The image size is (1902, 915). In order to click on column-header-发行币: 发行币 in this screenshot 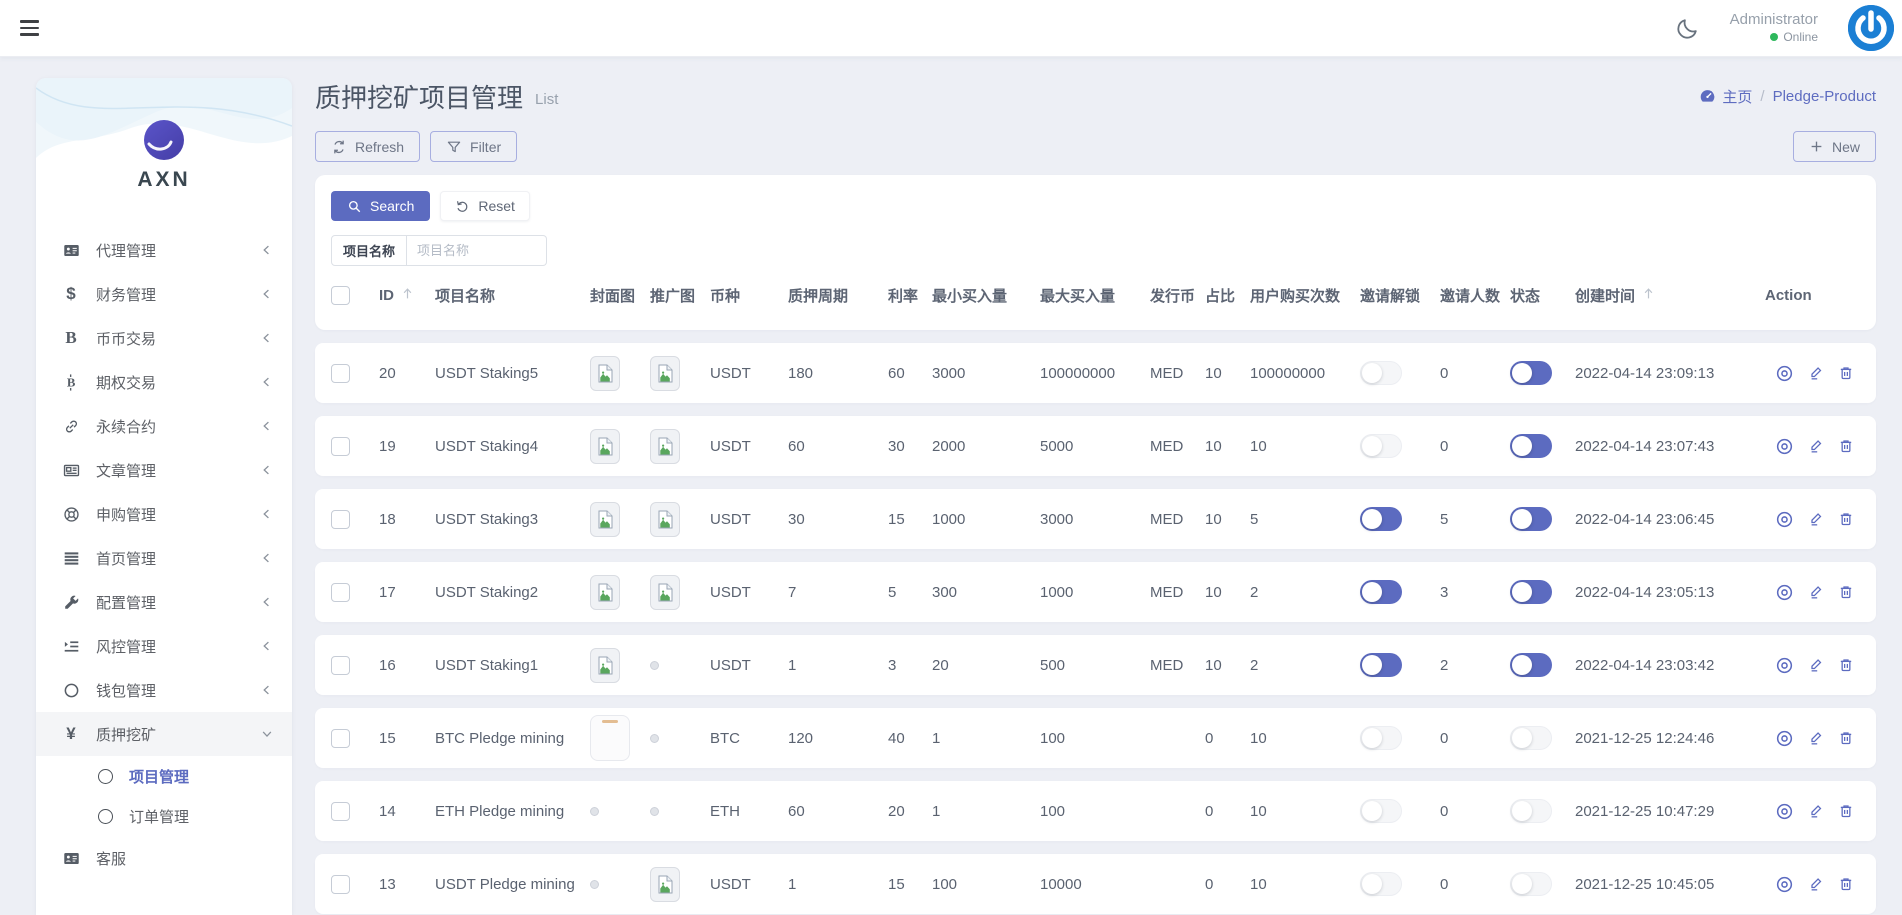, I will do `click(1177, 295)`.